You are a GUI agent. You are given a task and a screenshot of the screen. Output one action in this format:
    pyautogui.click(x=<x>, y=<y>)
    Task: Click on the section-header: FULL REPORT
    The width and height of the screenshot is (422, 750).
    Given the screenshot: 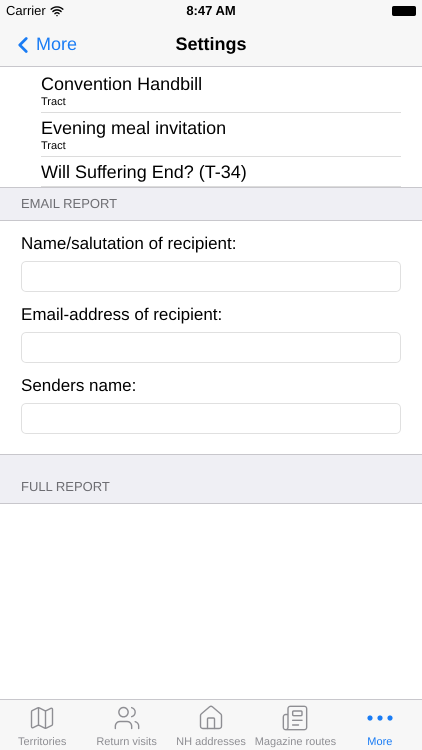 What is the action you would take?
    pyautogui.click(x=65, y=487)
    